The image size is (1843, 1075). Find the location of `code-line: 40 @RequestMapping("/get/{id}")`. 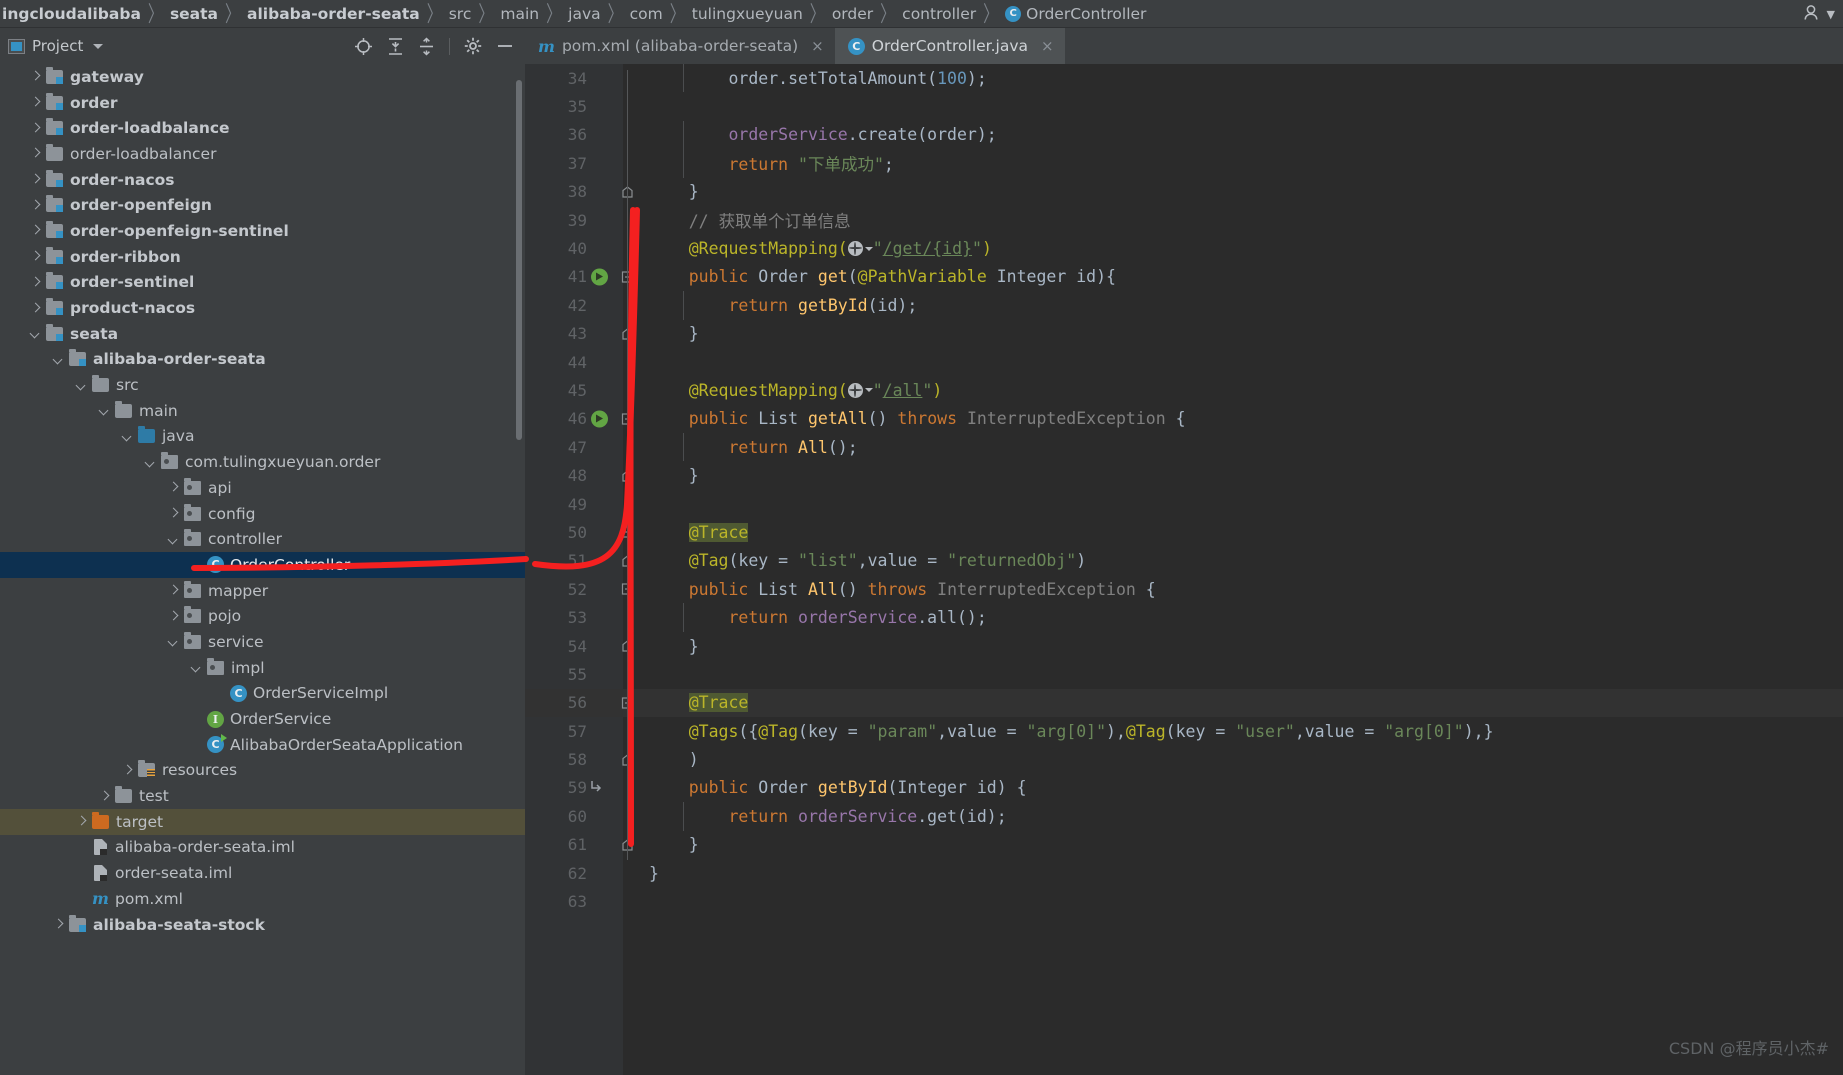

code-line: 40 @RequestMapping("/get/{id}") is located at coordinates (1184, 248).